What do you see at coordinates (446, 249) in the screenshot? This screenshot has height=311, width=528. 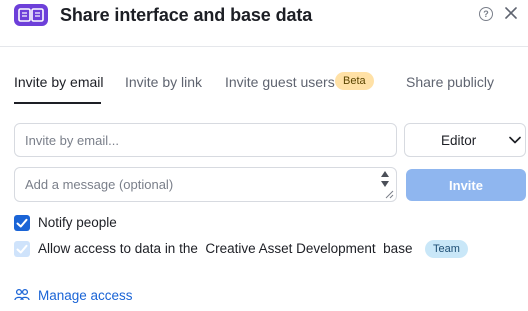 I see `team-badge: Team` at bounding box center [446, 249].